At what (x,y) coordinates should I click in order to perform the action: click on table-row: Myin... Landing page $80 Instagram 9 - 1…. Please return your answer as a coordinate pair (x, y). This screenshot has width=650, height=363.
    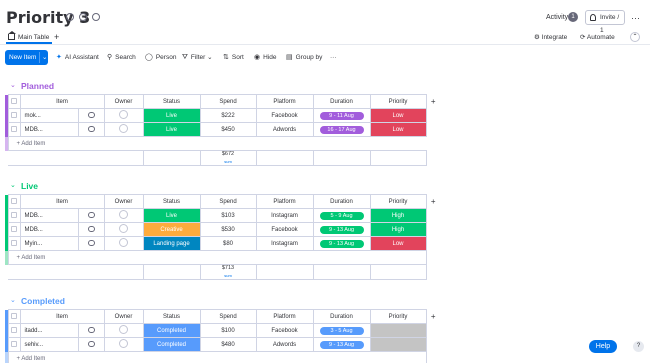
    Looking at the image, I should click on (222, 243).